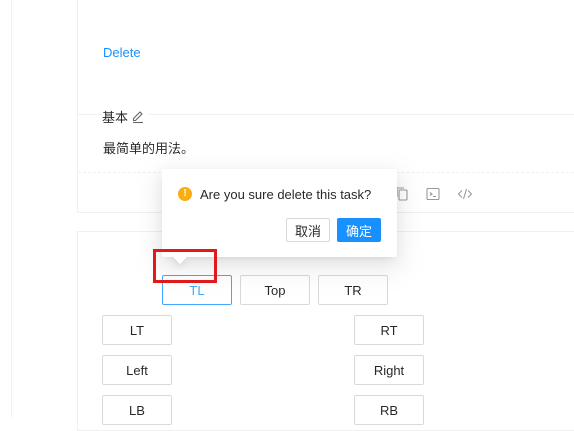  Describe the element at coordinates (389, 410) in the screenshot. I see `placement-button-rb: RB` at that location.